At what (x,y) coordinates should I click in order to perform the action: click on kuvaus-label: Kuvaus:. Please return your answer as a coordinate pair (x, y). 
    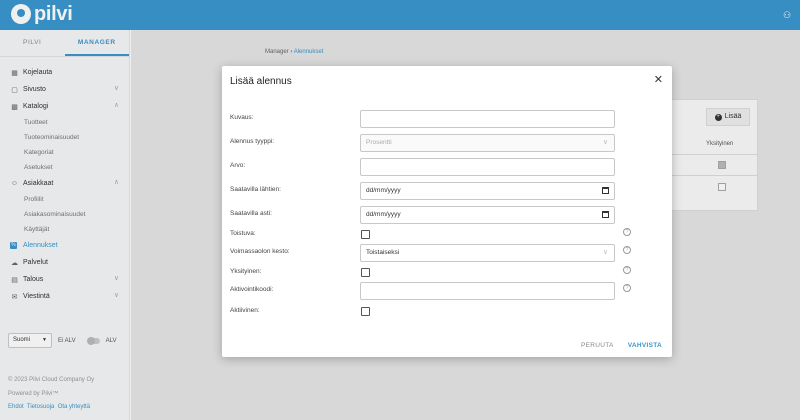
    Looking at the image, I should click on (242, 117).